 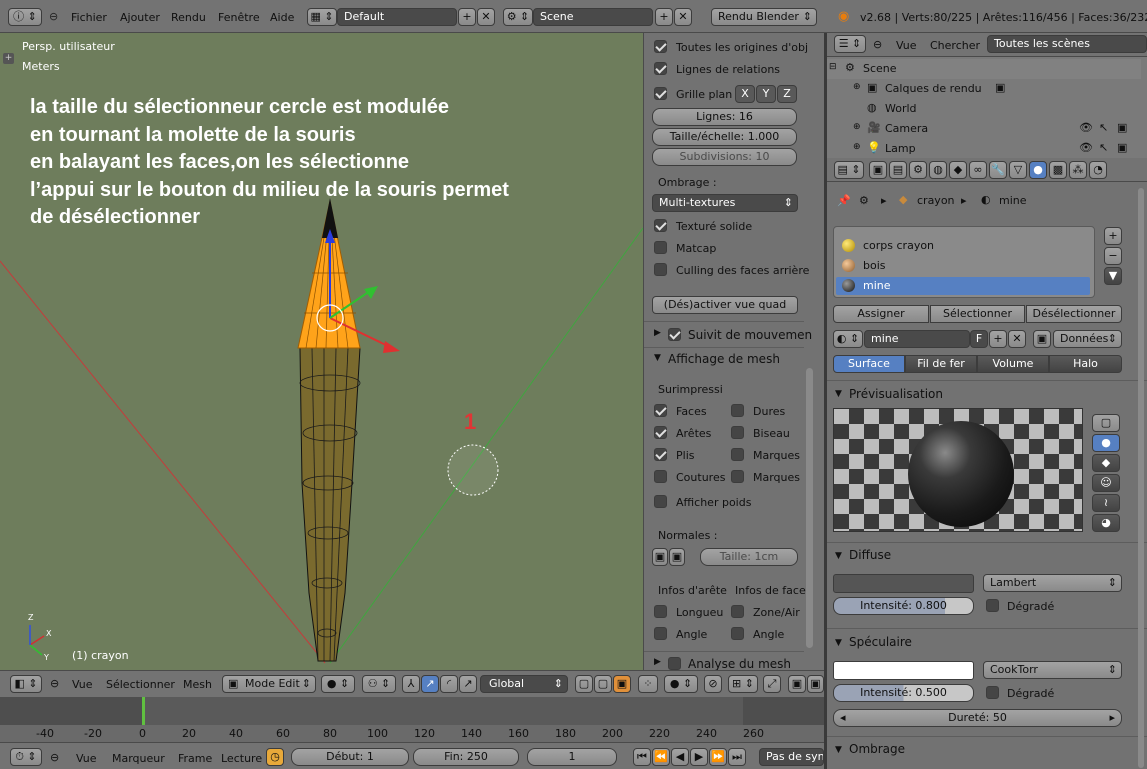 I want to click on fake-user-button: F, so click(x=979, y=339).